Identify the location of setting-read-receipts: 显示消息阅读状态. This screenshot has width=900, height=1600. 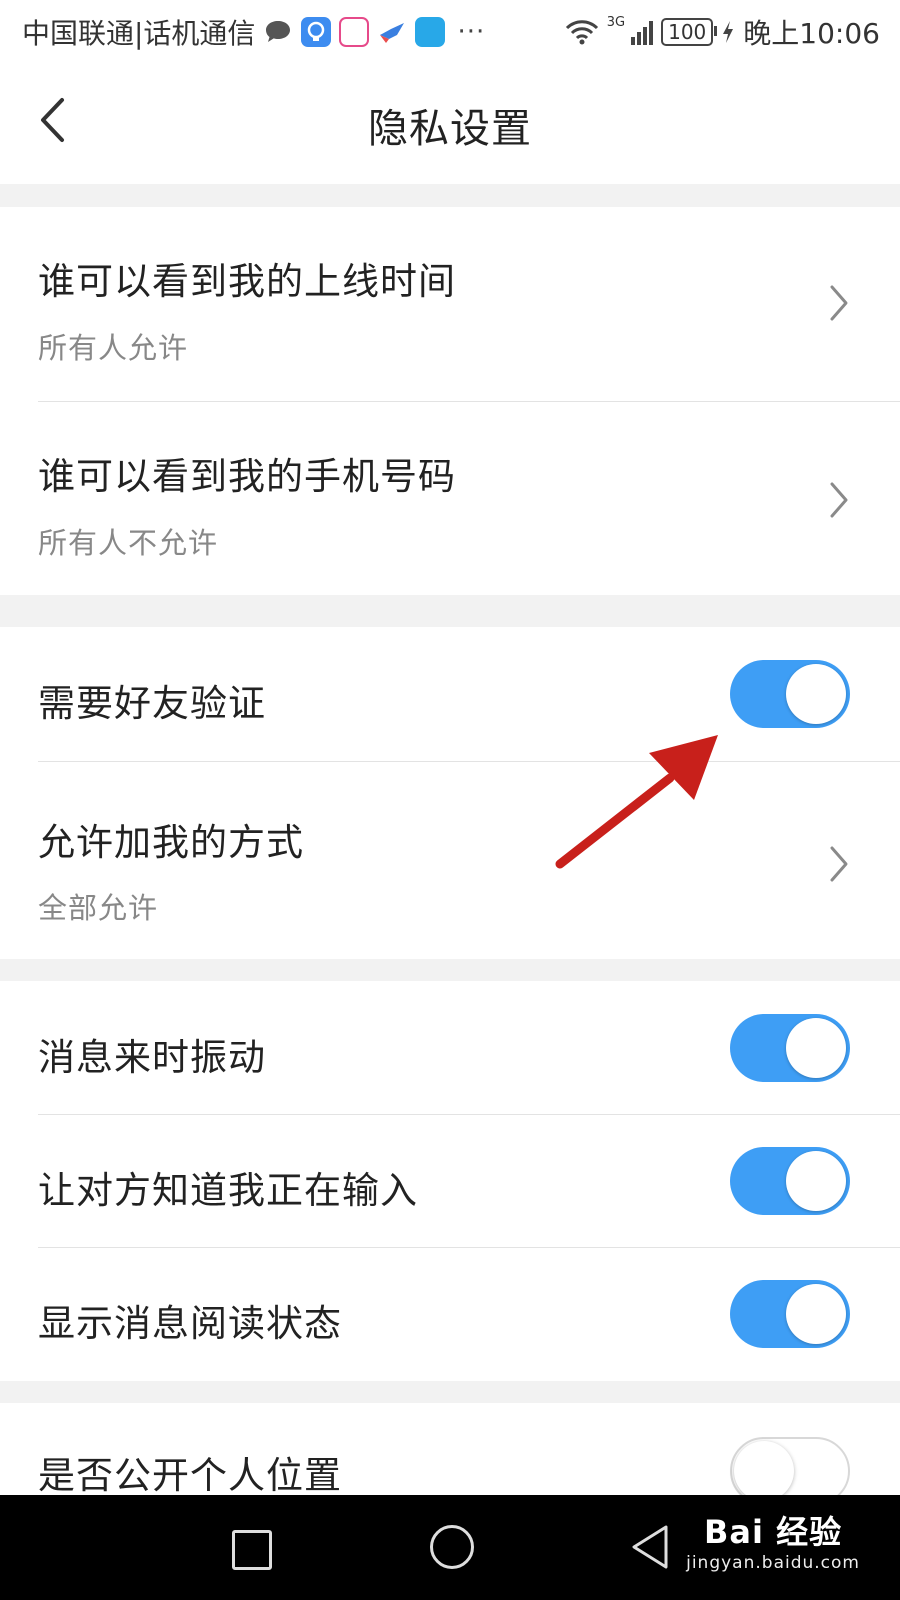
(450, 1314).